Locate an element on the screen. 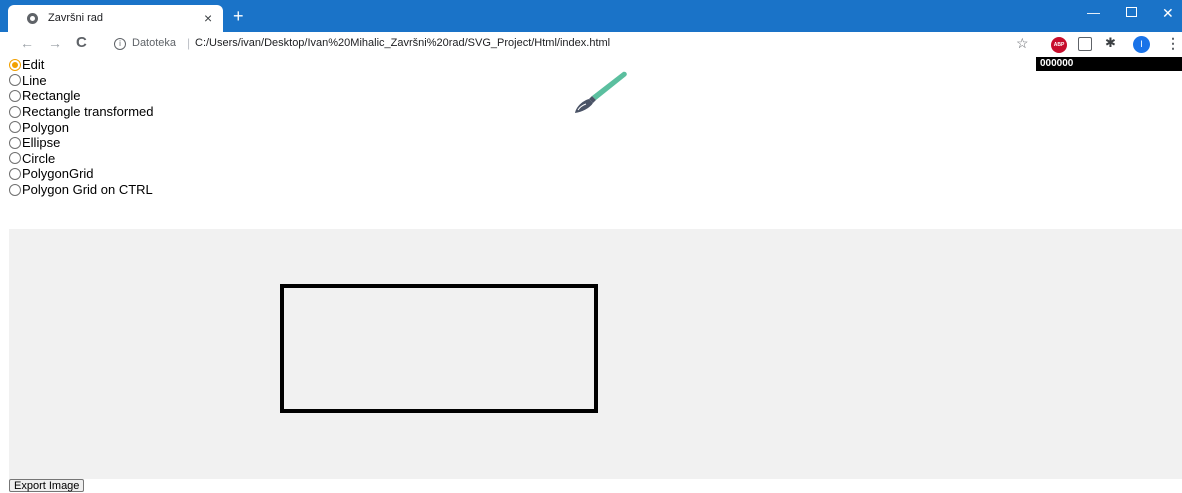 The height and width of the screenshot is (493, 1182). menu-icon: ⋮ is located at coordinates (1173, 43).